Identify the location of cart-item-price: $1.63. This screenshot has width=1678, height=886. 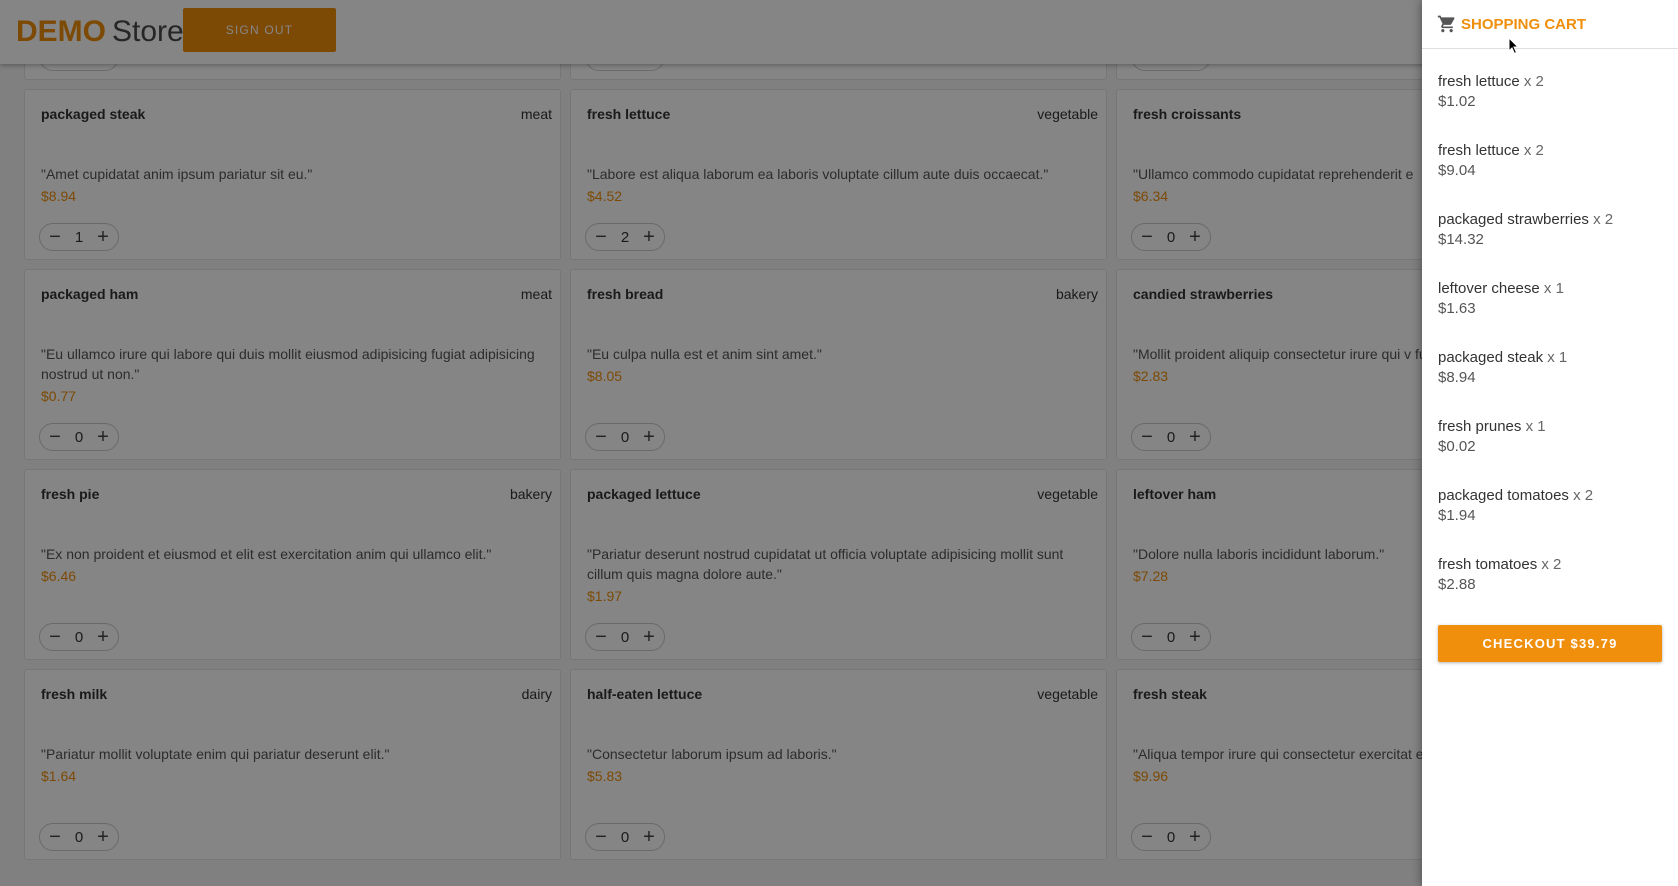
(1457, 308).